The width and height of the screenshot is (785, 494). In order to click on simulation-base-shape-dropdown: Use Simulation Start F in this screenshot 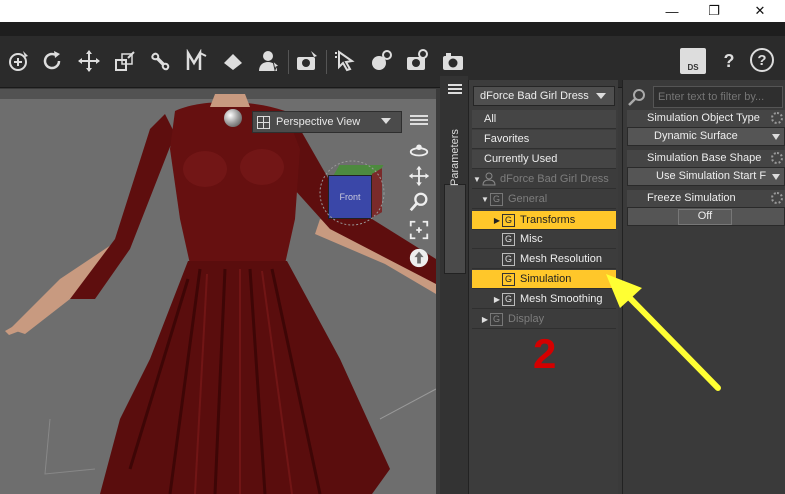, I will do `click(706, 176)`.